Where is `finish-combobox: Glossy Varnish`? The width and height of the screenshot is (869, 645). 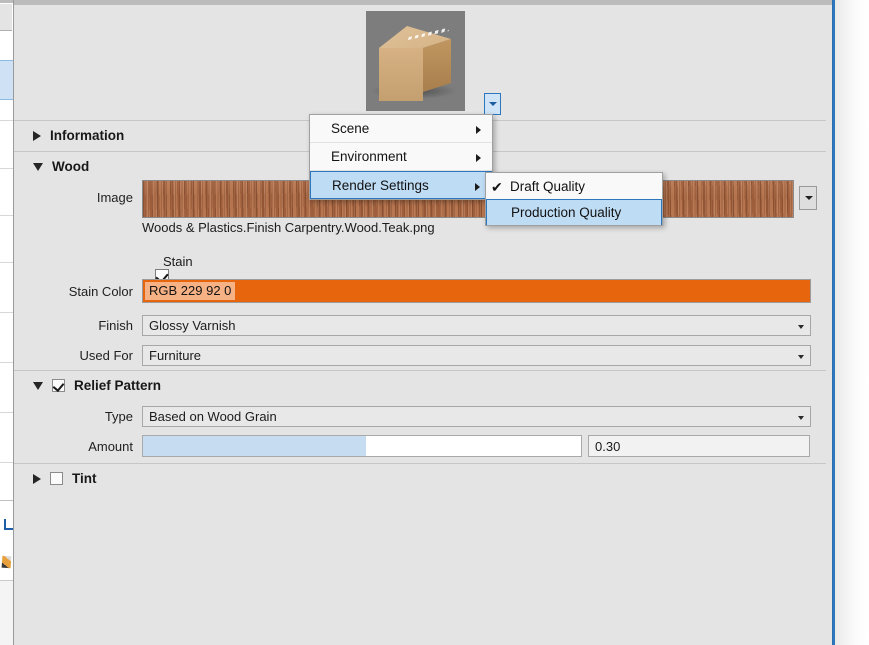 finish-combobox: Glossy Varnish is located at coordinates (476, 325).